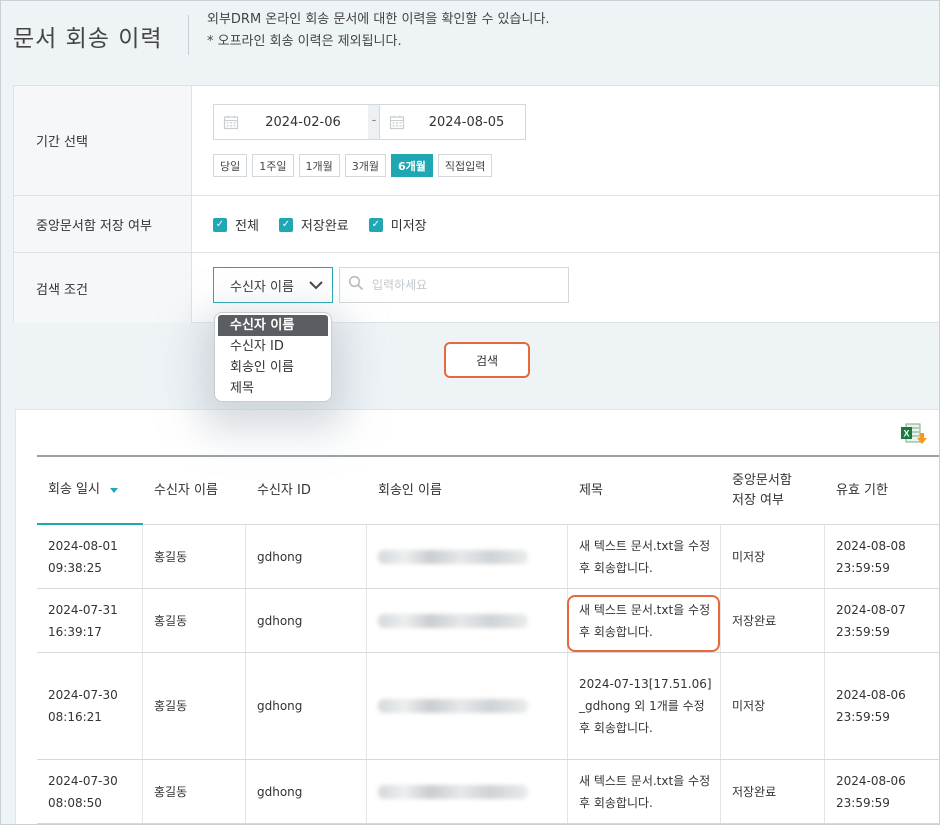  I want to click on storage-saved-checkbox: ✓ 저장완료, so click(313, 224).